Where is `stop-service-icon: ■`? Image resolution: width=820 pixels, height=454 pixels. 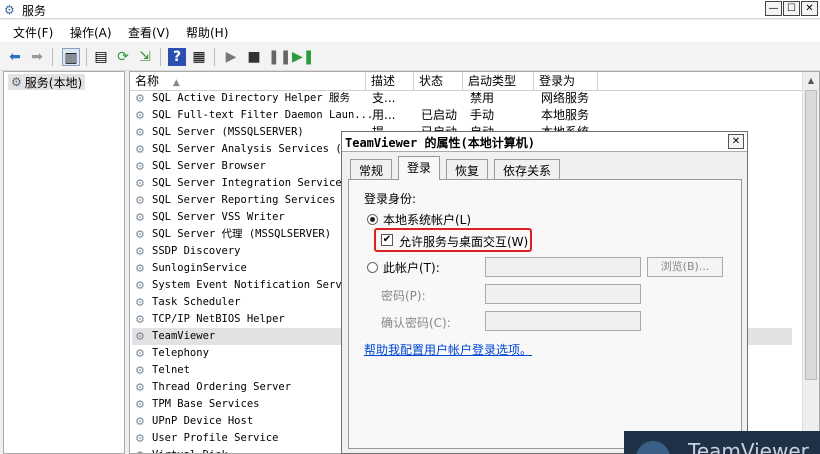 stop-service-icon: ■ is located at coordinates (254, 57).